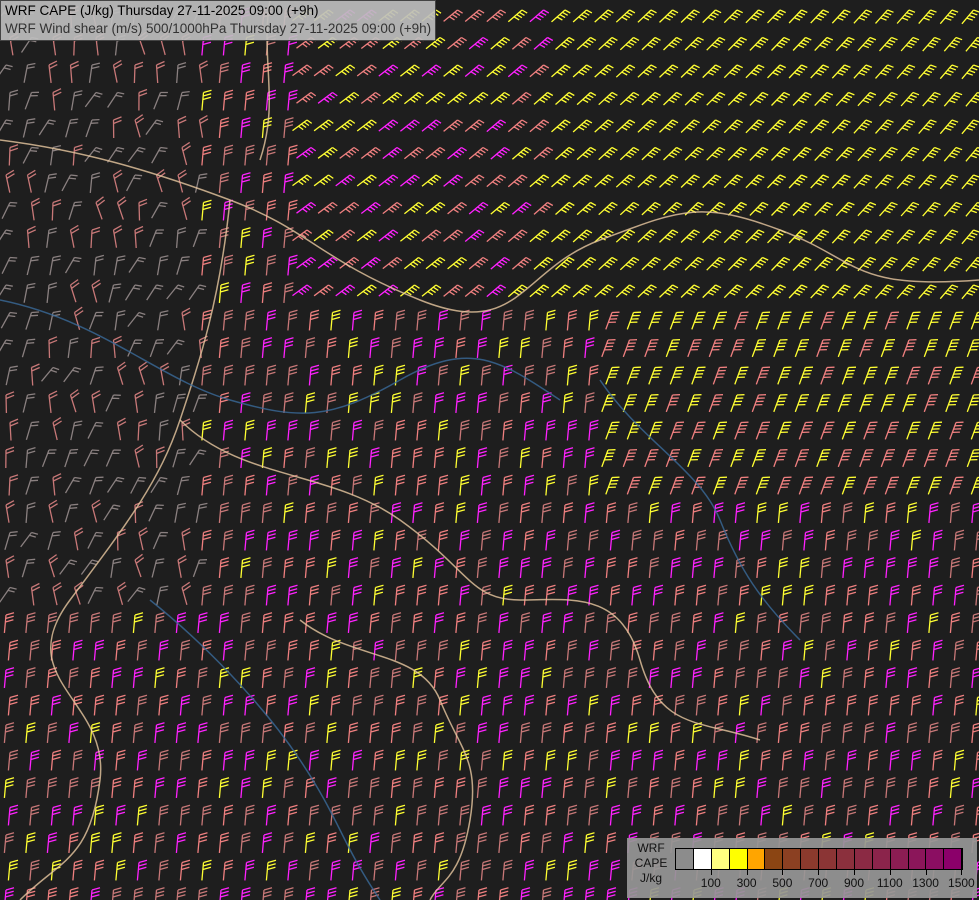  What do you see at coordinates (819, 859) in the screenshot?
I see `legend-colorbar` at bounding box center [819, 859].